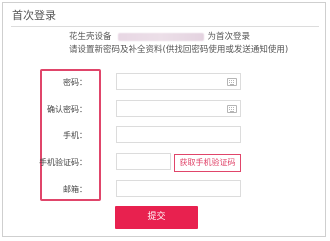 Image resolution: width=330 pixels, height=241 pixels. Describe the element at coordinates (156, 217) in the screenshot. I see `submit-button: 提交` at that location.